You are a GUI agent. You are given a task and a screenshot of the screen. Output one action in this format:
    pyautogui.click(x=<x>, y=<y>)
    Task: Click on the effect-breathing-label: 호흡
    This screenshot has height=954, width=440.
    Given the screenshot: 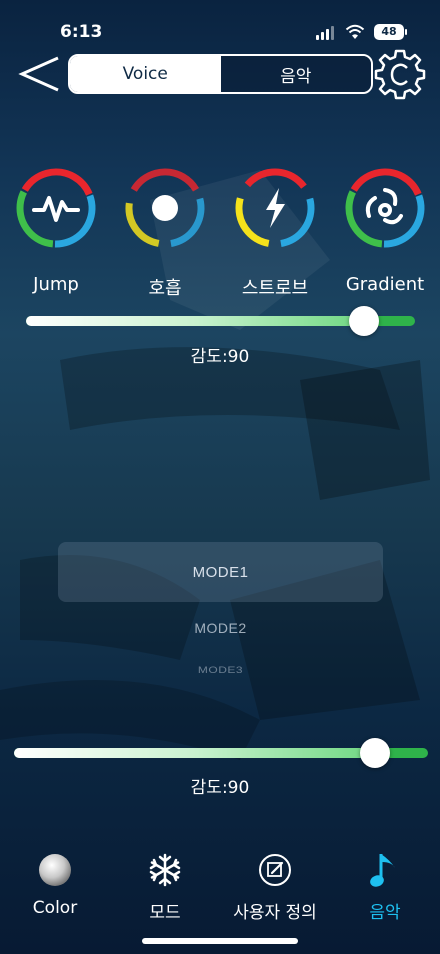 What is the action you would take?
    pyautogui.click(x=165, y=288)
    